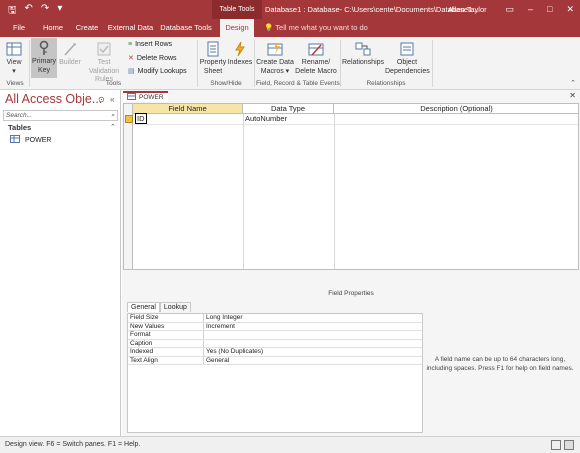 The height and width of the screenshot is (453, 580). What do you see at coordinates (12, 11) in the screenshot?
I see `save-icon: 🖫` at bounding box center [12, 11].